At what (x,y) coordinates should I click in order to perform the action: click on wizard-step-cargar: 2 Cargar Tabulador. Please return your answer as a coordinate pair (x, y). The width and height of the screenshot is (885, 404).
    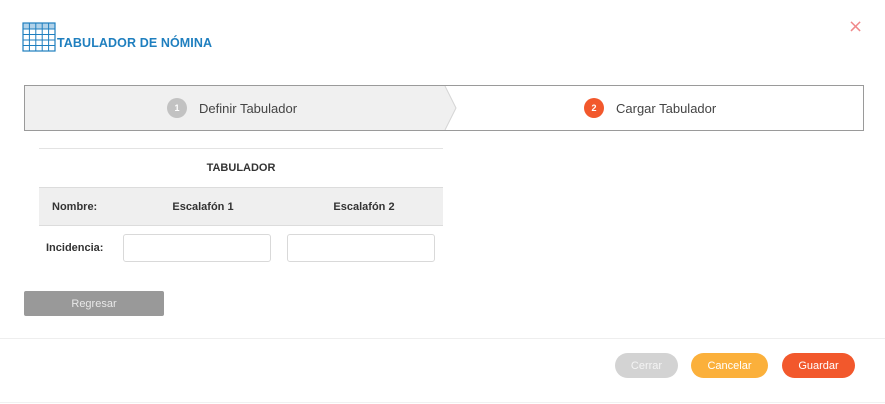
    Looking at the image, I should click on (650, 108).